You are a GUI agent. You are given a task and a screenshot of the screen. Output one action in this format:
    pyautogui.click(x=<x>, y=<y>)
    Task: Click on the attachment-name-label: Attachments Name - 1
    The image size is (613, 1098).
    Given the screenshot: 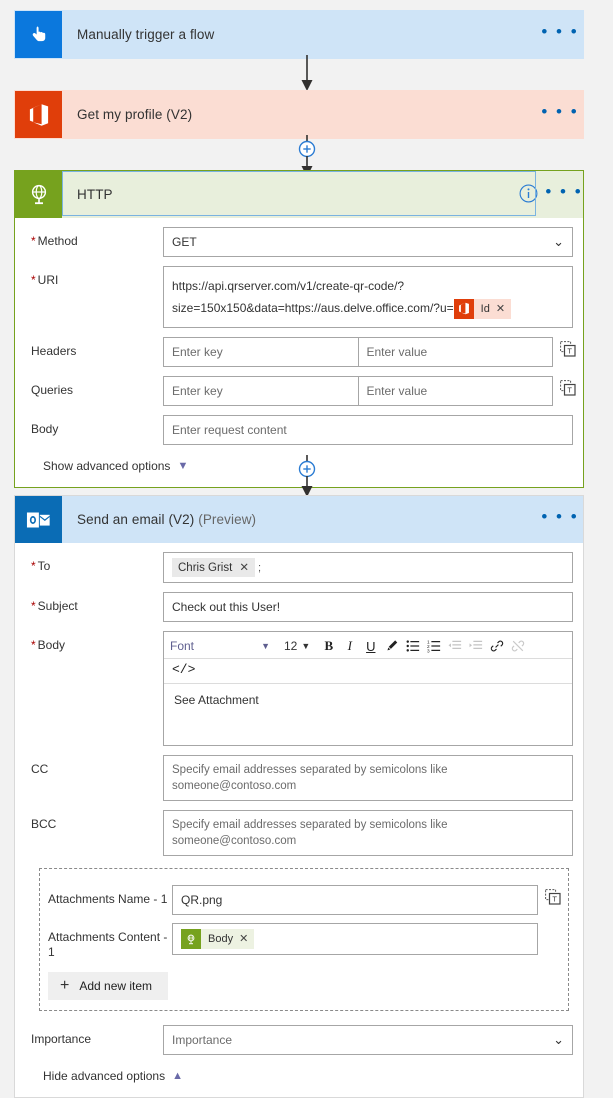 What is the action you would take?
    pyautogui.click(x=108, y=899)
    